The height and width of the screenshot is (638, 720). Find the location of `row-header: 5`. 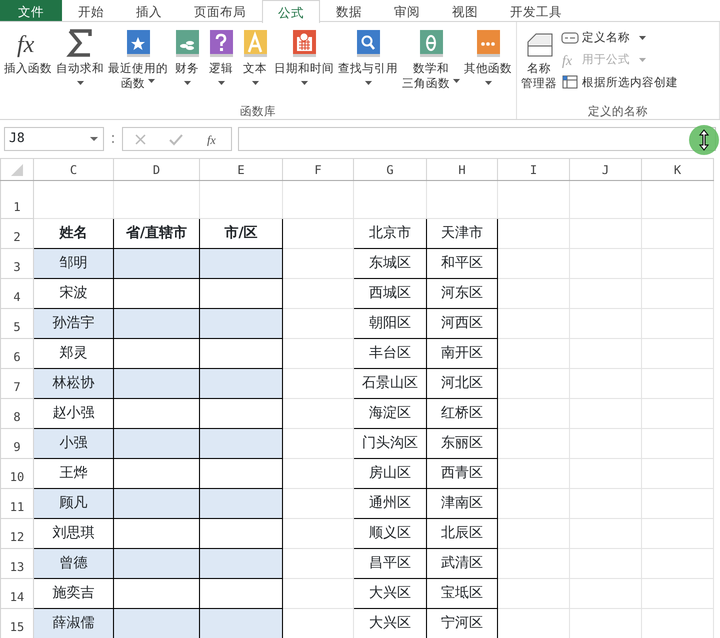

row-header: 5 is located at coordinates (17, 323).